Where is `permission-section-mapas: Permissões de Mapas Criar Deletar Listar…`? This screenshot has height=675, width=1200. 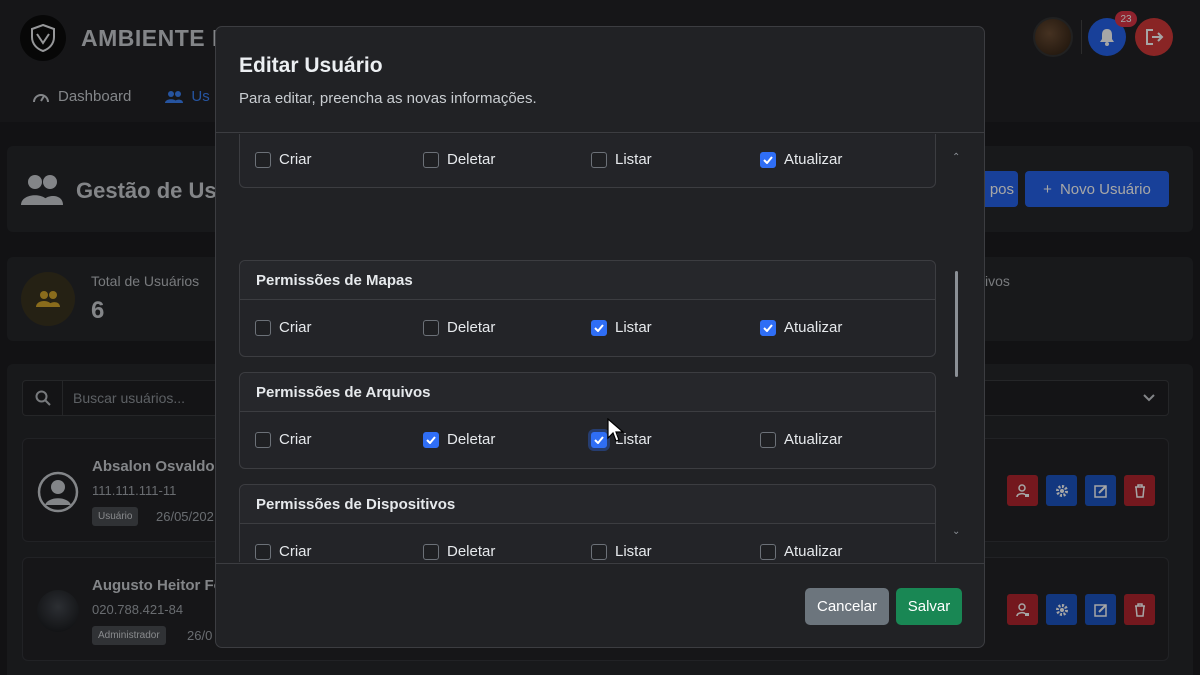
permission-section-mapas: Permissões de Mapas Criar Deletar Listar… is located at coordinates (587, 308).